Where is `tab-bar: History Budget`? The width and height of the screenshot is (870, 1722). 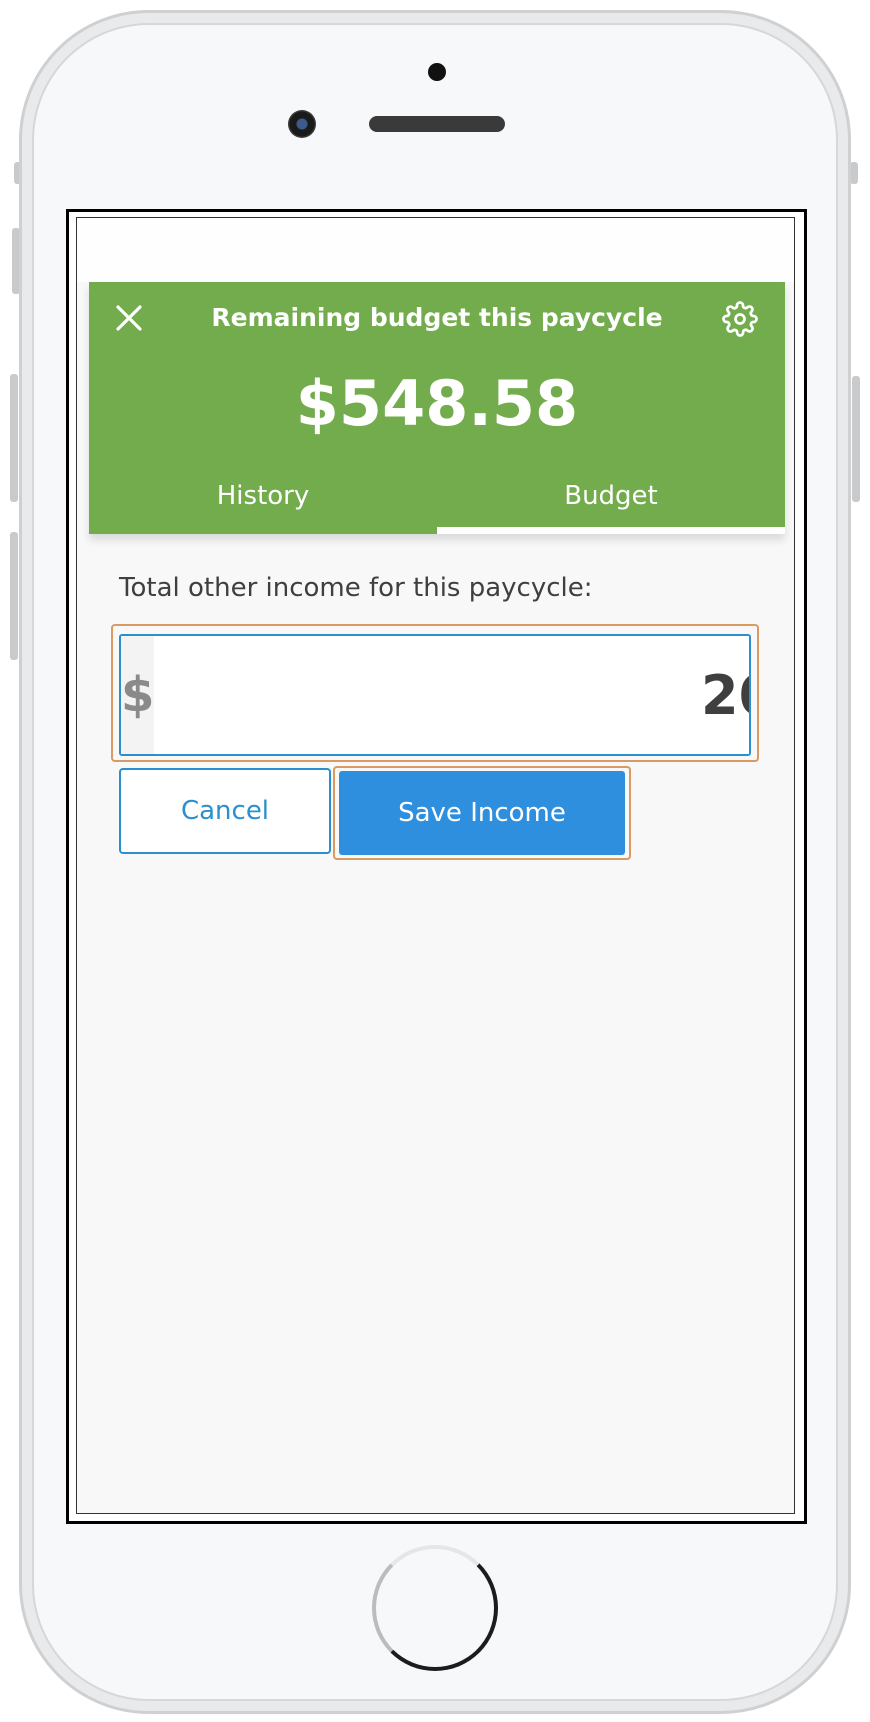
tab-bar: History Budget is located at coordinates (437, 500).